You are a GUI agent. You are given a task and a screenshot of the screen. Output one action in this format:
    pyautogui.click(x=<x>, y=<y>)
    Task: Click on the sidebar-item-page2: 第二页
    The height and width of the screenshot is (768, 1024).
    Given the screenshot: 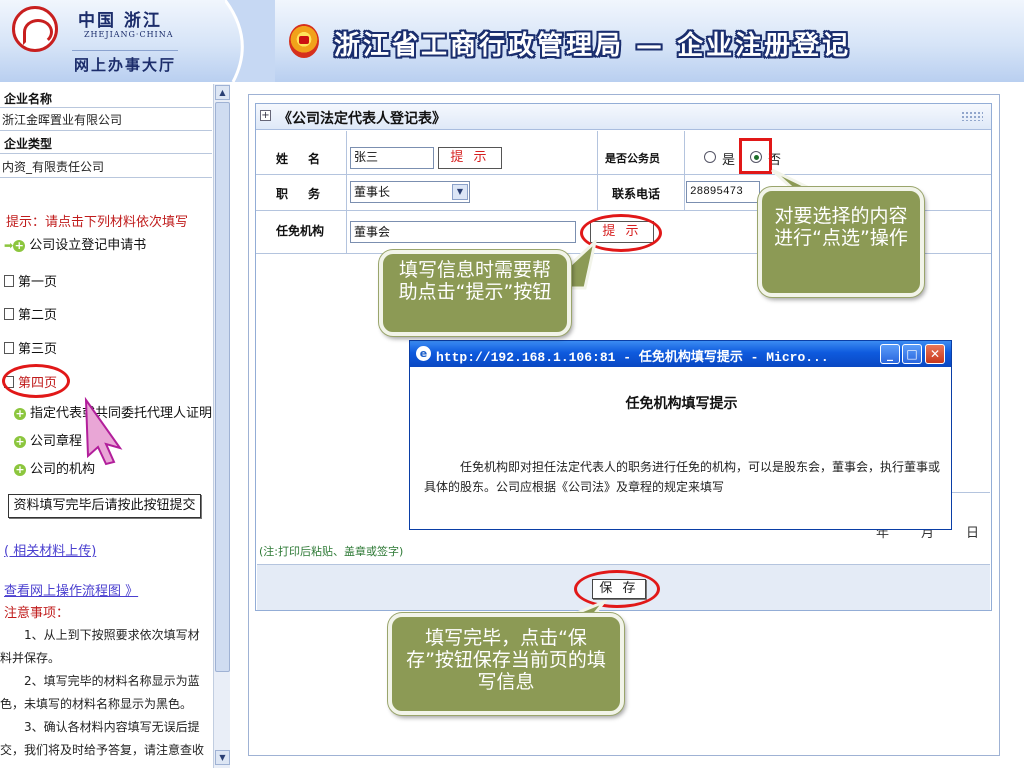 What is the action you would take?
    pyautogui.click(x=30, y=313)
    